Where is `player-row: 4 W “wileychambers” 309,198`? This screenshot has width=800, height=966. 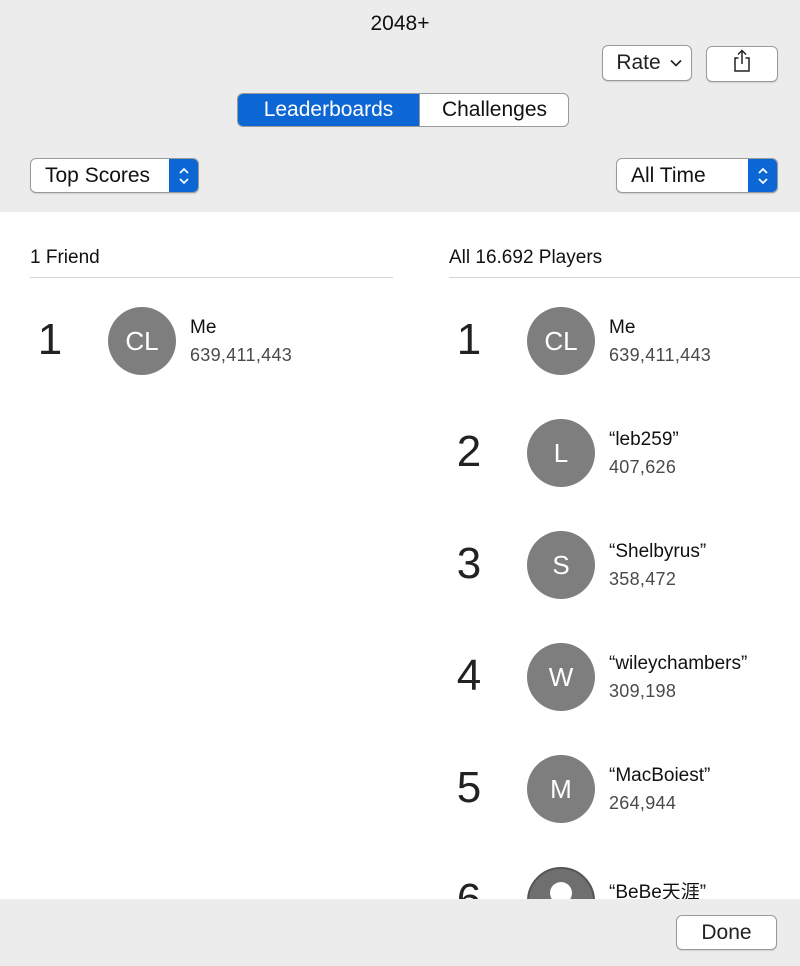
player-row: 4 W “wileychambers” 309,198 is located at coordinates (624, 678).